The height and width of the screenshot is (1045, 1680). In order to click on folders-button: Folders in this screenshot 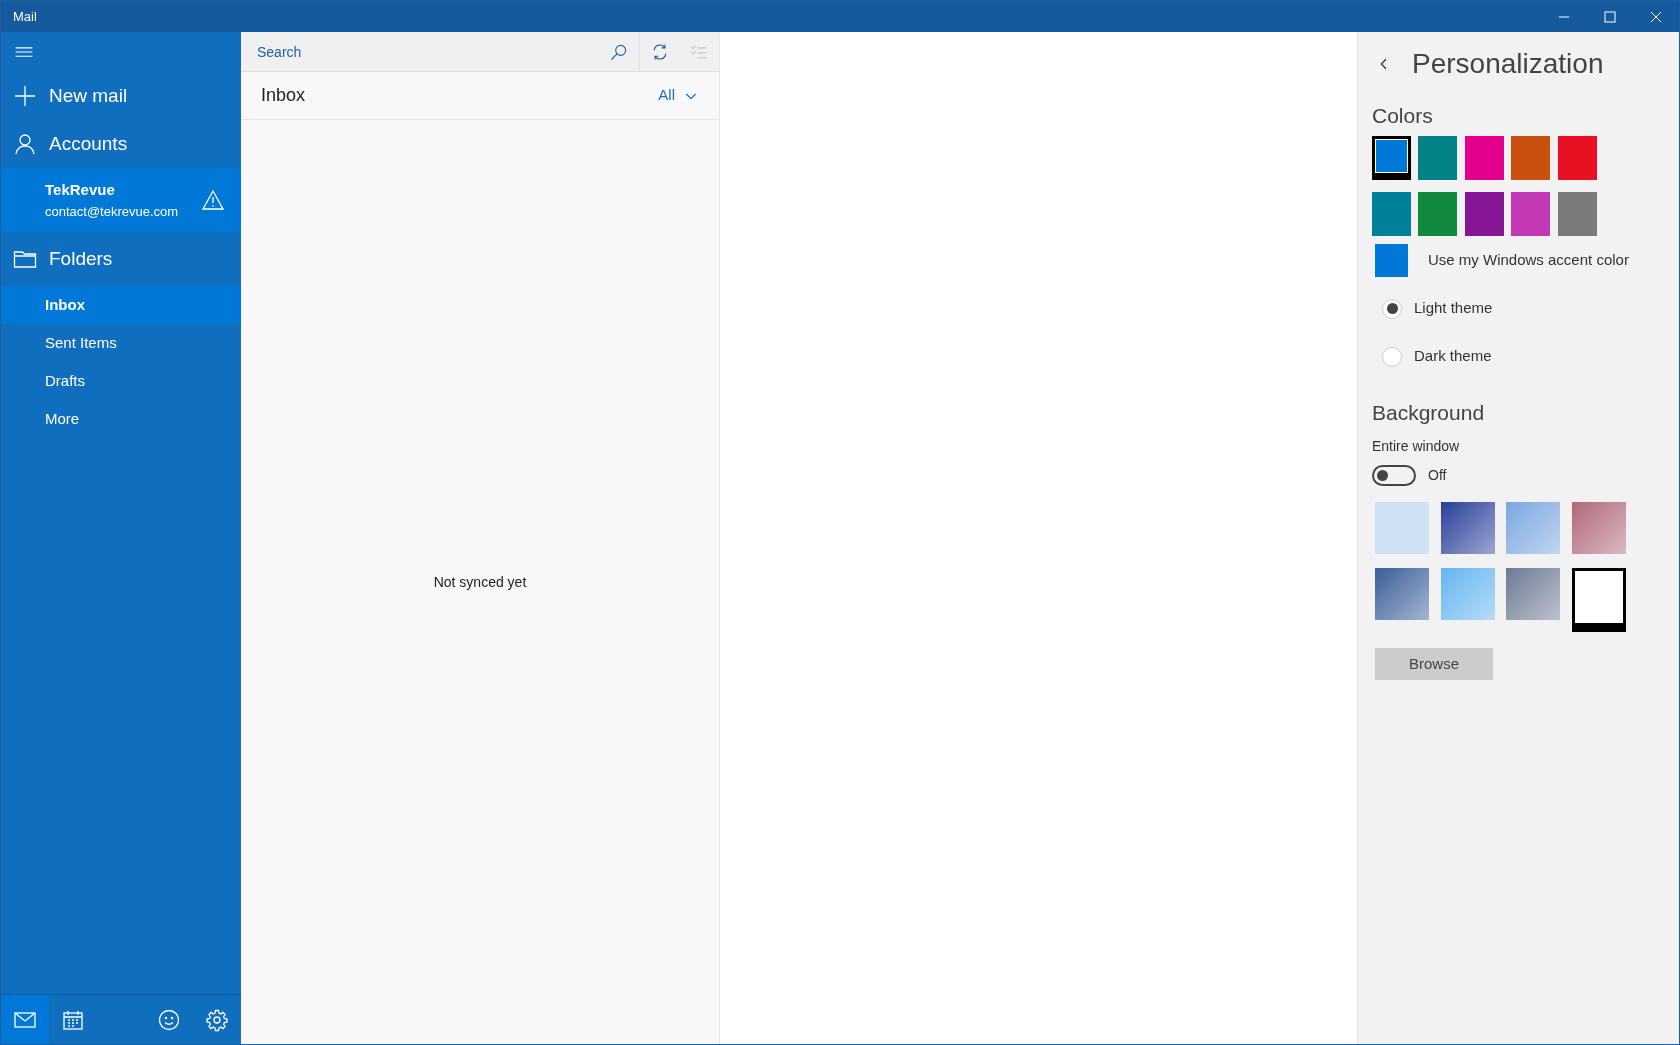, I will do `click(121, 259)`.